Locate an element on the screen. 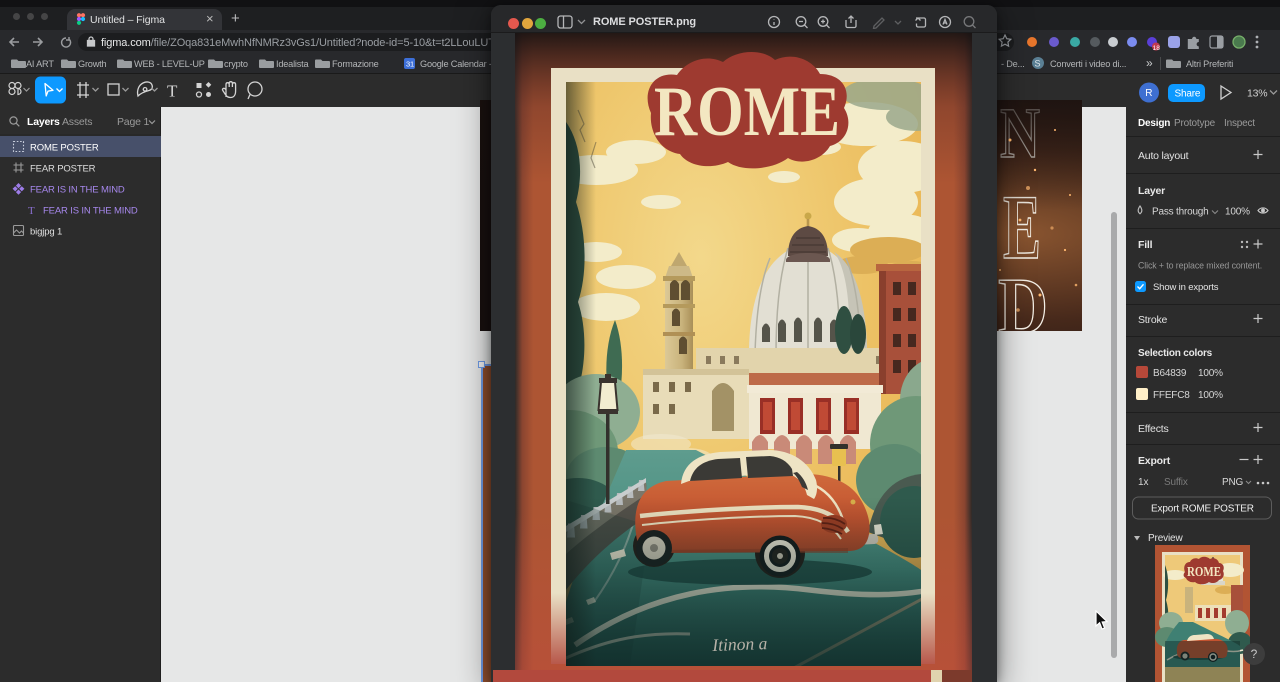  svg-text: Export is located at coordinates (1154, 461).